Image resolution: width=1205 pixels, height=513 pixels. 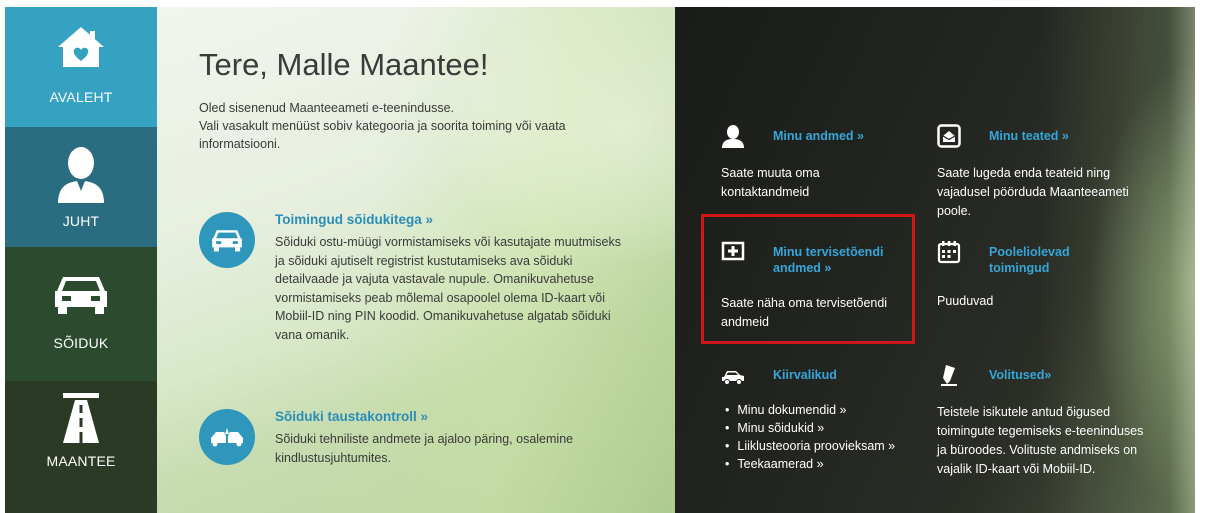 What do you see at coordinates (1019, 268) in the screenshot?
I see `pending-title-line: toimingud` at bounding box center [1019, 268].